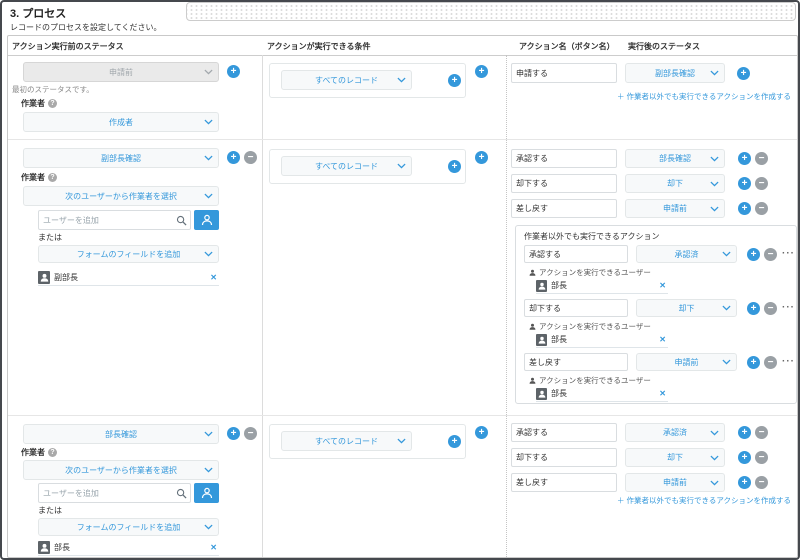  Describe the element at coordinates (53, 89) in the screenshot. I see `first-status-note: 最初のステータスです。` at that location.